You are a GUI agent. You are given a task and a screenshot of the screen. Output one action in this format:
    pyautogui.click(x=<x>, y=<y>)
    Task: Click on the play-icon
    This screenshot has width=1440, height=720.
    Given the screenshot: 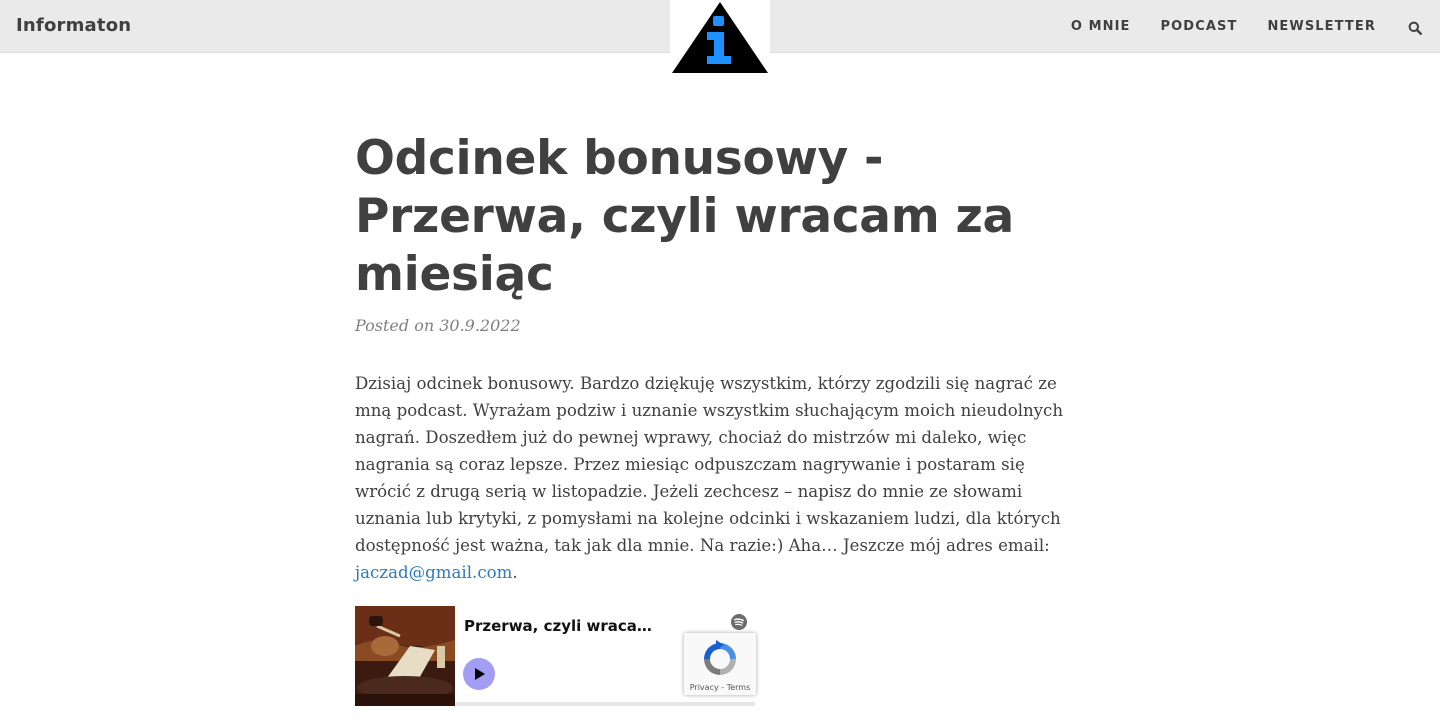 What is the action you would take?
    pyautogui.click(x=480, y=674)
    